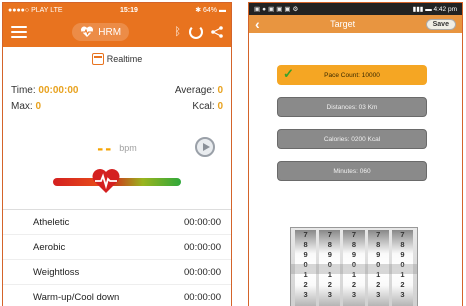 The image size is (466, 306). Describe the element at coordinates (110, 32) in the screenshot. I see `hrm-title: HRM` at that location.